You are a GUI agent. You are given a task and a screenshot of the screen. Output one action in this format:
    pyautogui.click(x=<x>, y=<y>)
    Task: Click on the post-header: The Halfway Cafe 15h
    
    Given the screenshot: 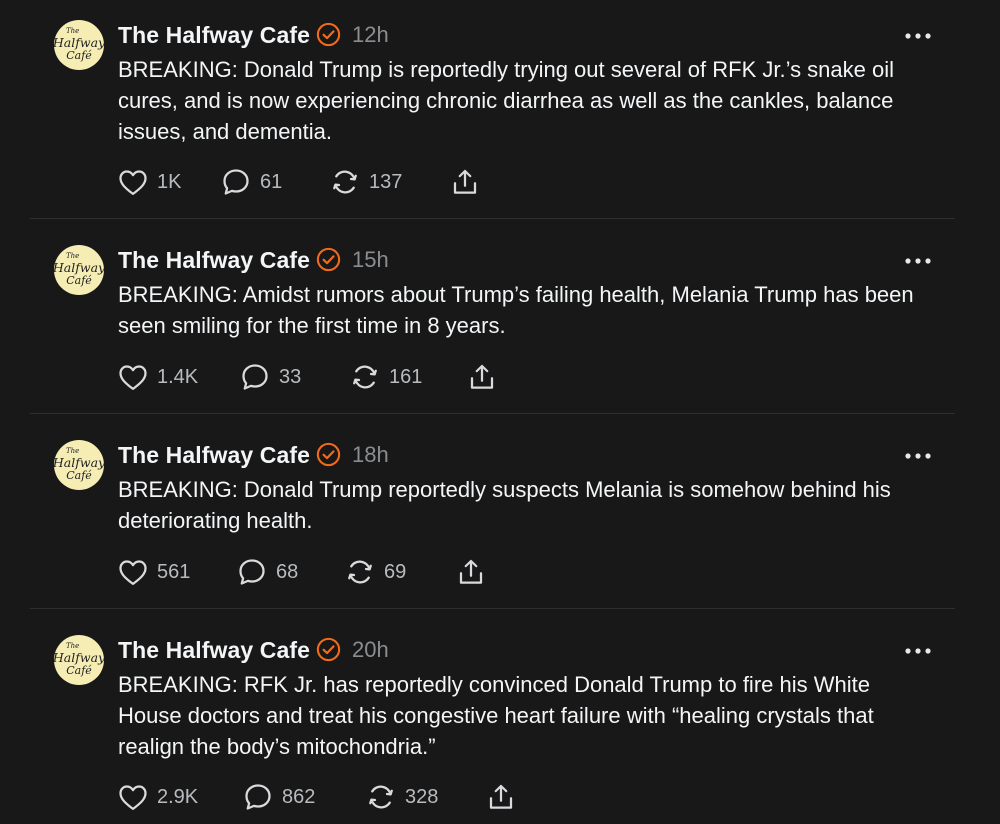 What is the action you would take?
    pyautogui.click(x=253, y=260)
    